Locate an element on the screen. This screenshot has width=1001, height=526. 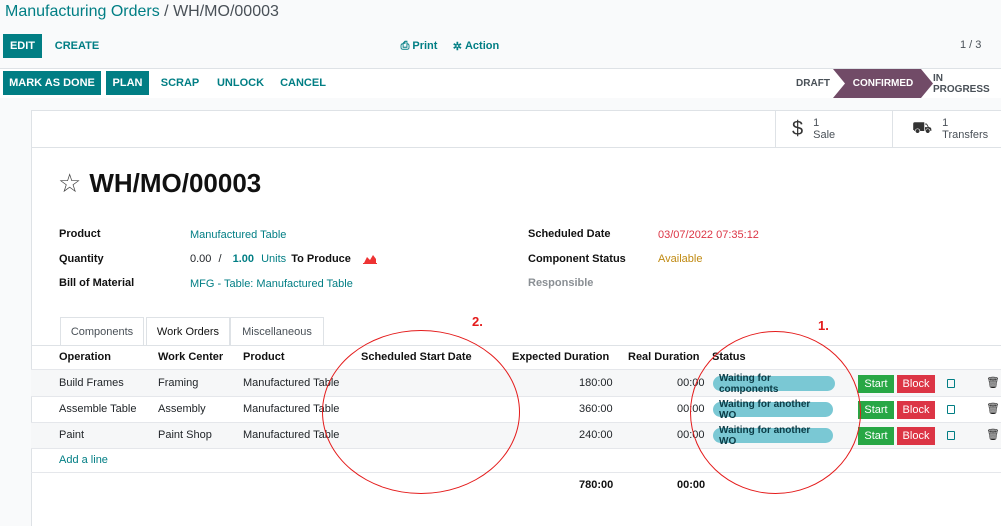
create-button: CREATE is located at coordinates (77, 46).